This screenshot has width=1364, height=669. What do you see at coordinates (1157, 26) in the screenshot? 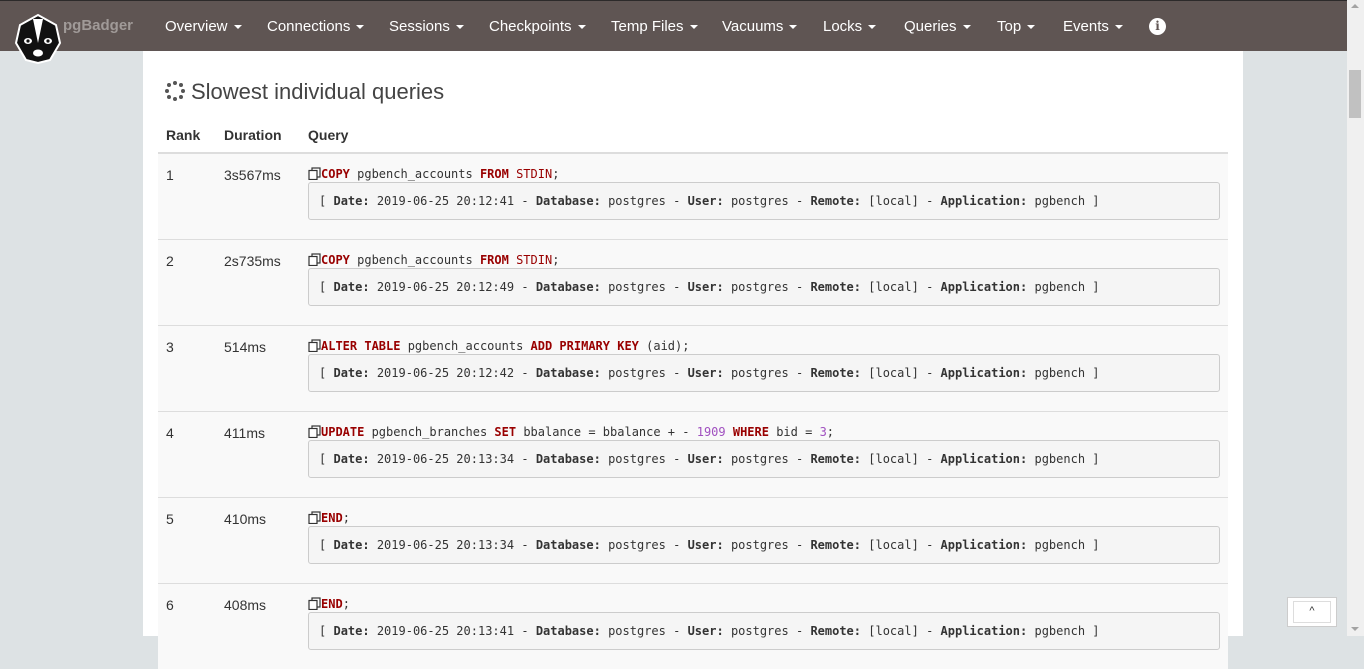
I see `info-icon: i` at bounding box center [1157, 26].